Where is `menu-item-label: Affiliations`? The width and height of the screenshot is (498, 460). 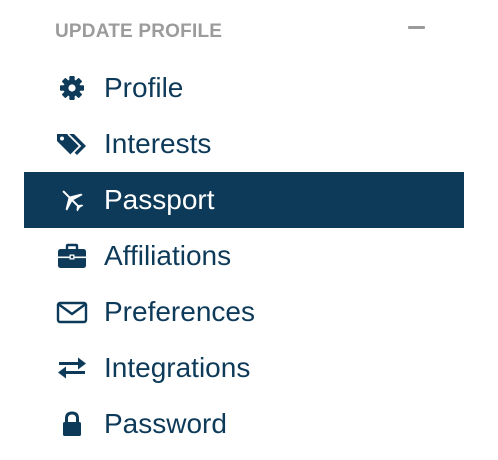 menu-item-label: Affiliations is located at coordinates (168, 255).